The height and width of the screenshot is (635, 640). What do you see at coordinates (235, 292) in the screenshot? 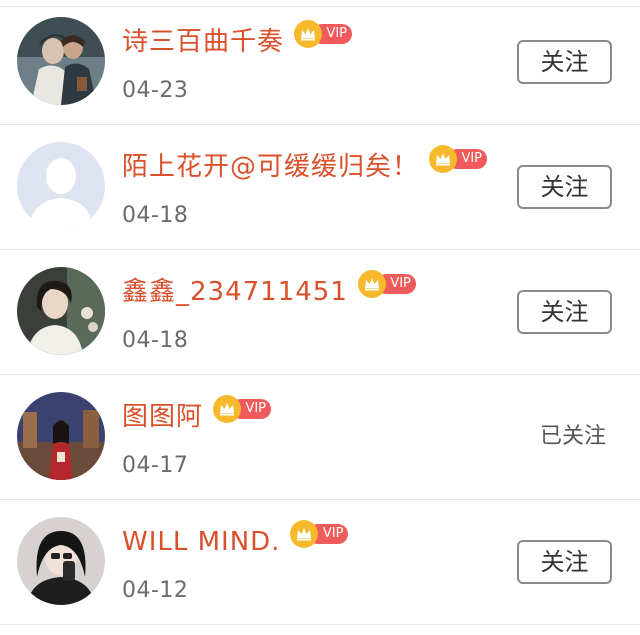
I see `username: 鑫鑫_234711451` at bounding box center [235, 292].